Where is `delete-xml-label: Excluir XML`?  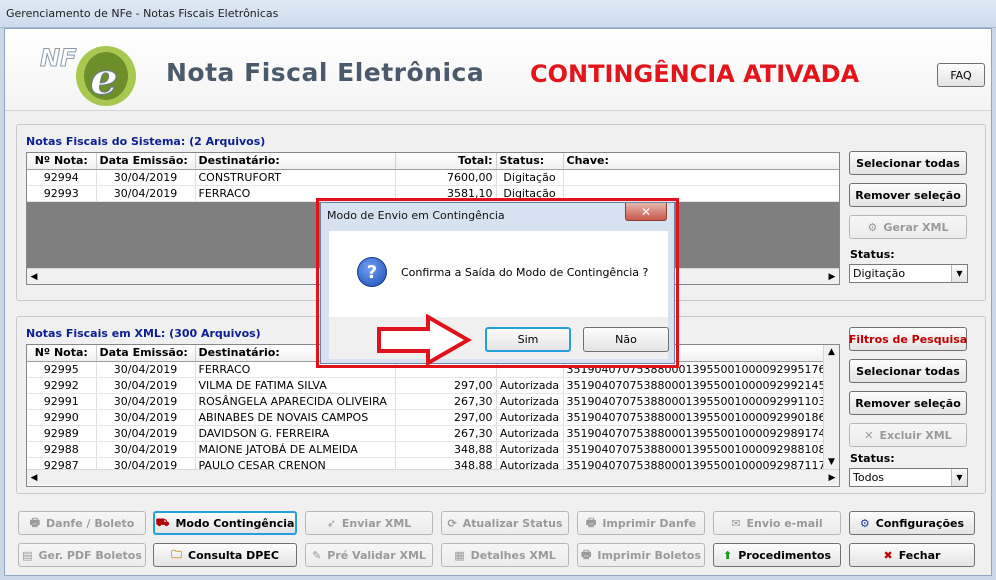
delete-xml-label: Excluir XML is located at coordinates (915, 435).